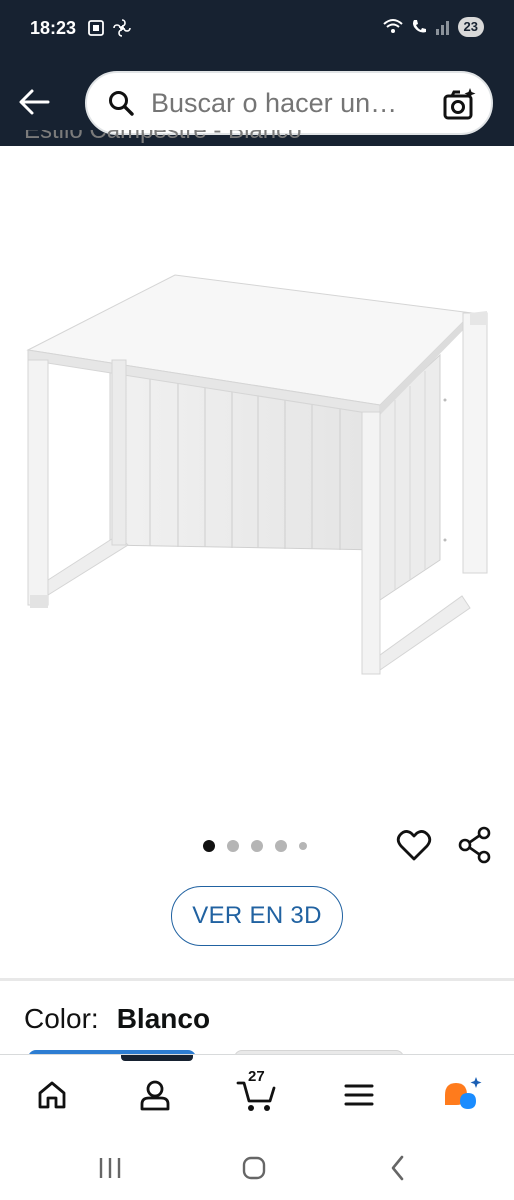  Describe the element at coordinates (257, 979) in the screenshot. I see `divider` at that location.